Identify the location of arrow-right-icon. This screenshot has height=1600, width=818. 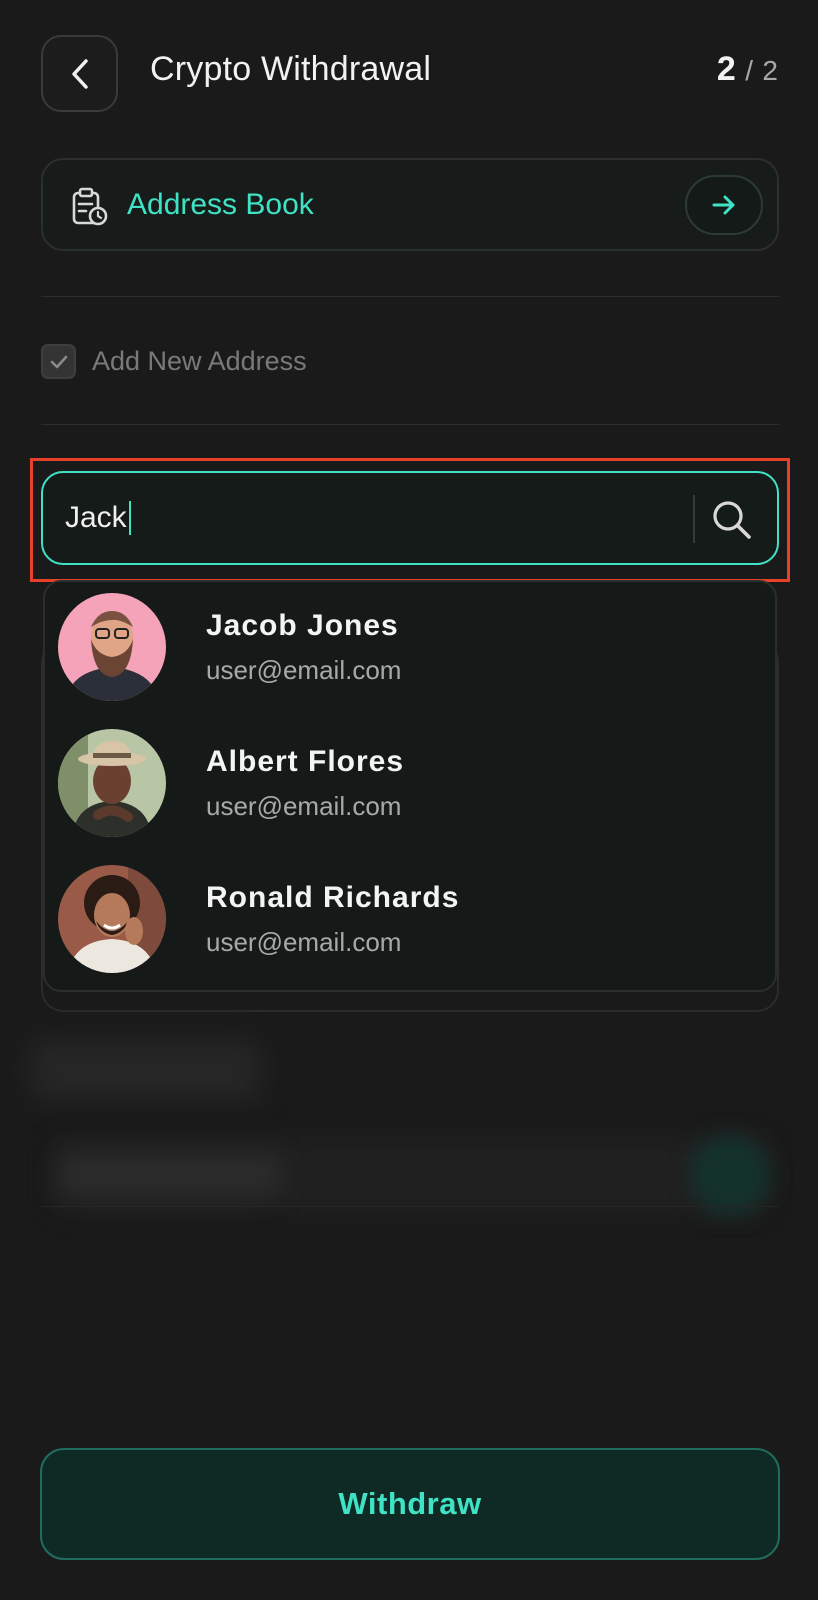
(723, 205).